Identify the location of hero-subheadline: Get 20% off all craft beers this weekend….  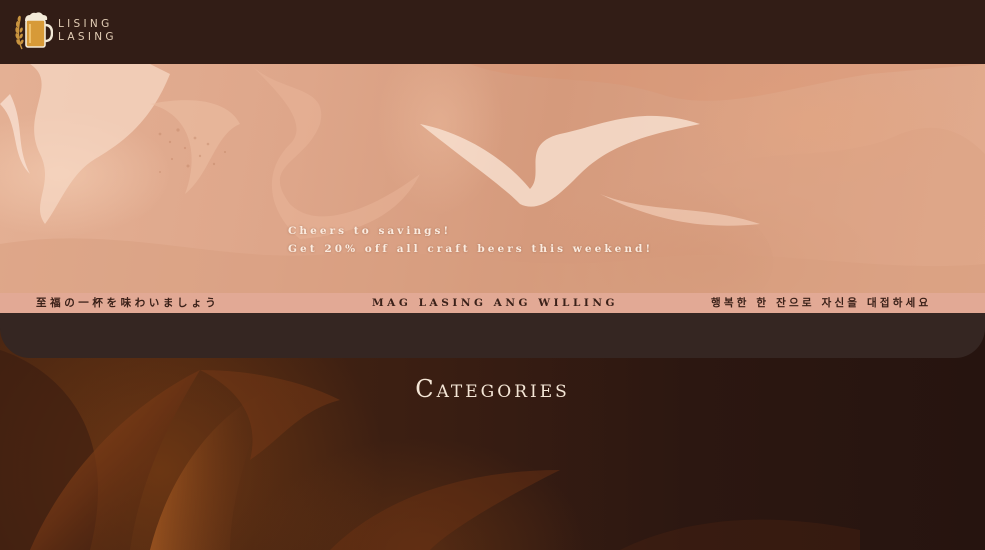
(471, 249).